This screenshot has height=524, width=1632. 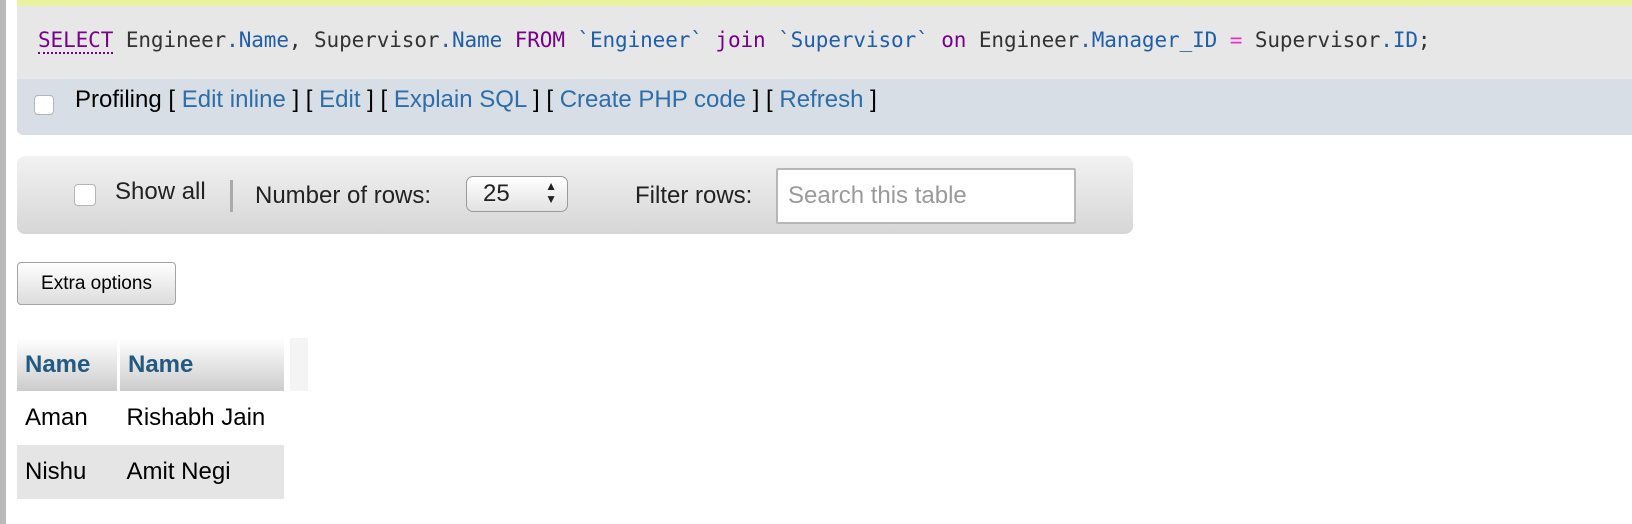 What do you see at coordinates (539, 40) in the screenshot?
I see `sql-token: FROM` at bounding box center [539, 40].